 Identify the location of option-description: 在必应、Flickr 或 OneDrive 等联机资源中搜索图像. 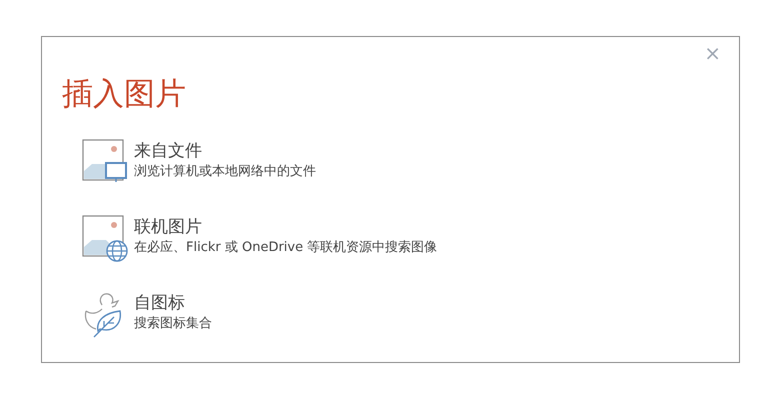
(286, 248).